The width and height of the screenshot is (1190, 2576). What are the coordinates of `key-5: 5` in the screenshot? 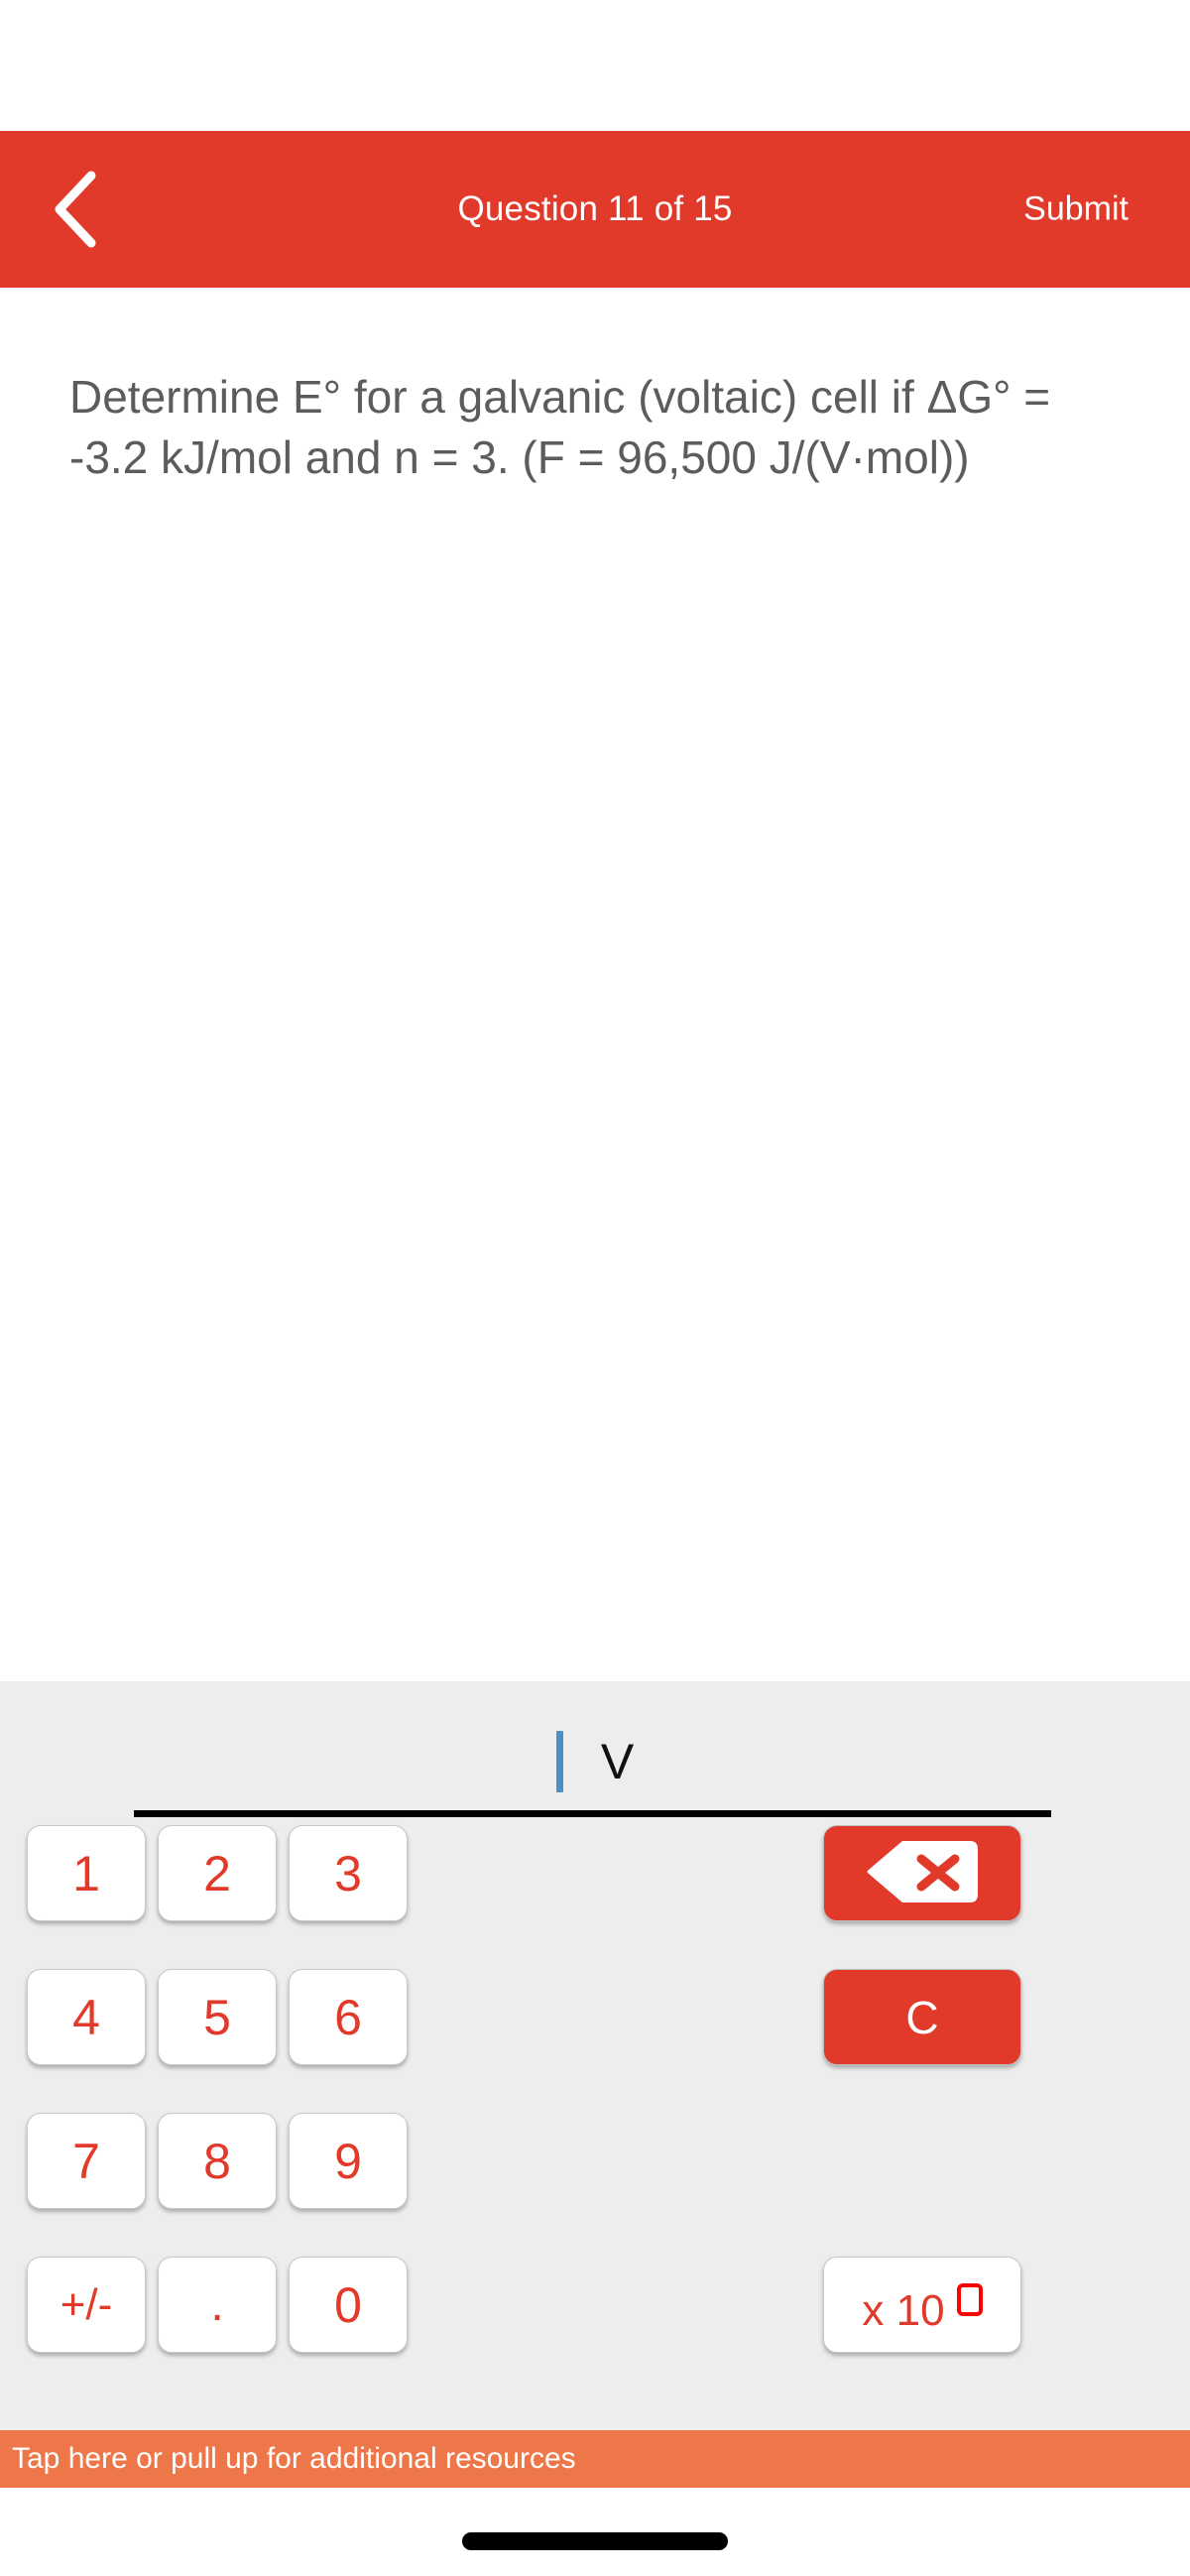 It's located at (217, 2017).